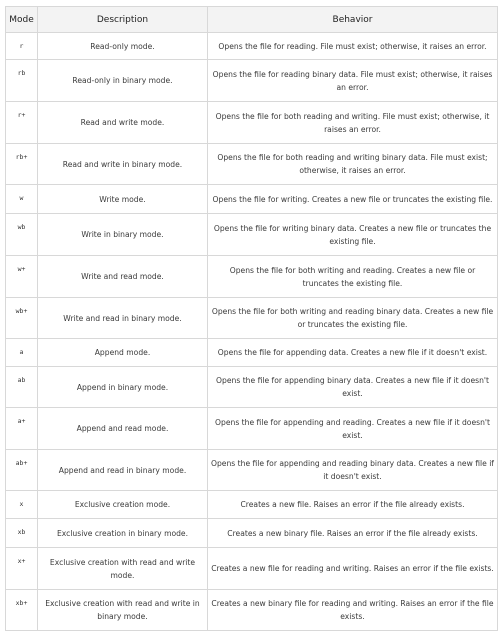 The image size is (502, 636). Describe the element at coordinates (122, 533) in the screenshot. I see `description-cell: Exclusive creation in binary mode.` at that location.